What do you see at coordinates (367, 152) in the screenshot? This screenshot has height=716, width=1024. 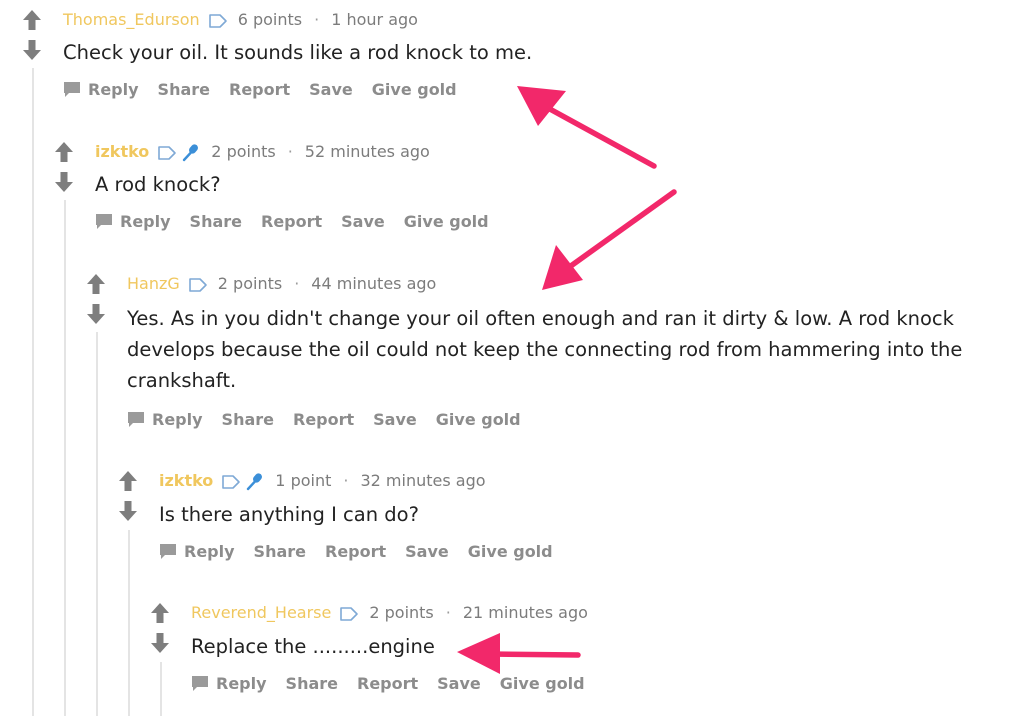 I see `timestamp: 52 minutes ago` at bounding box center [367, 152].